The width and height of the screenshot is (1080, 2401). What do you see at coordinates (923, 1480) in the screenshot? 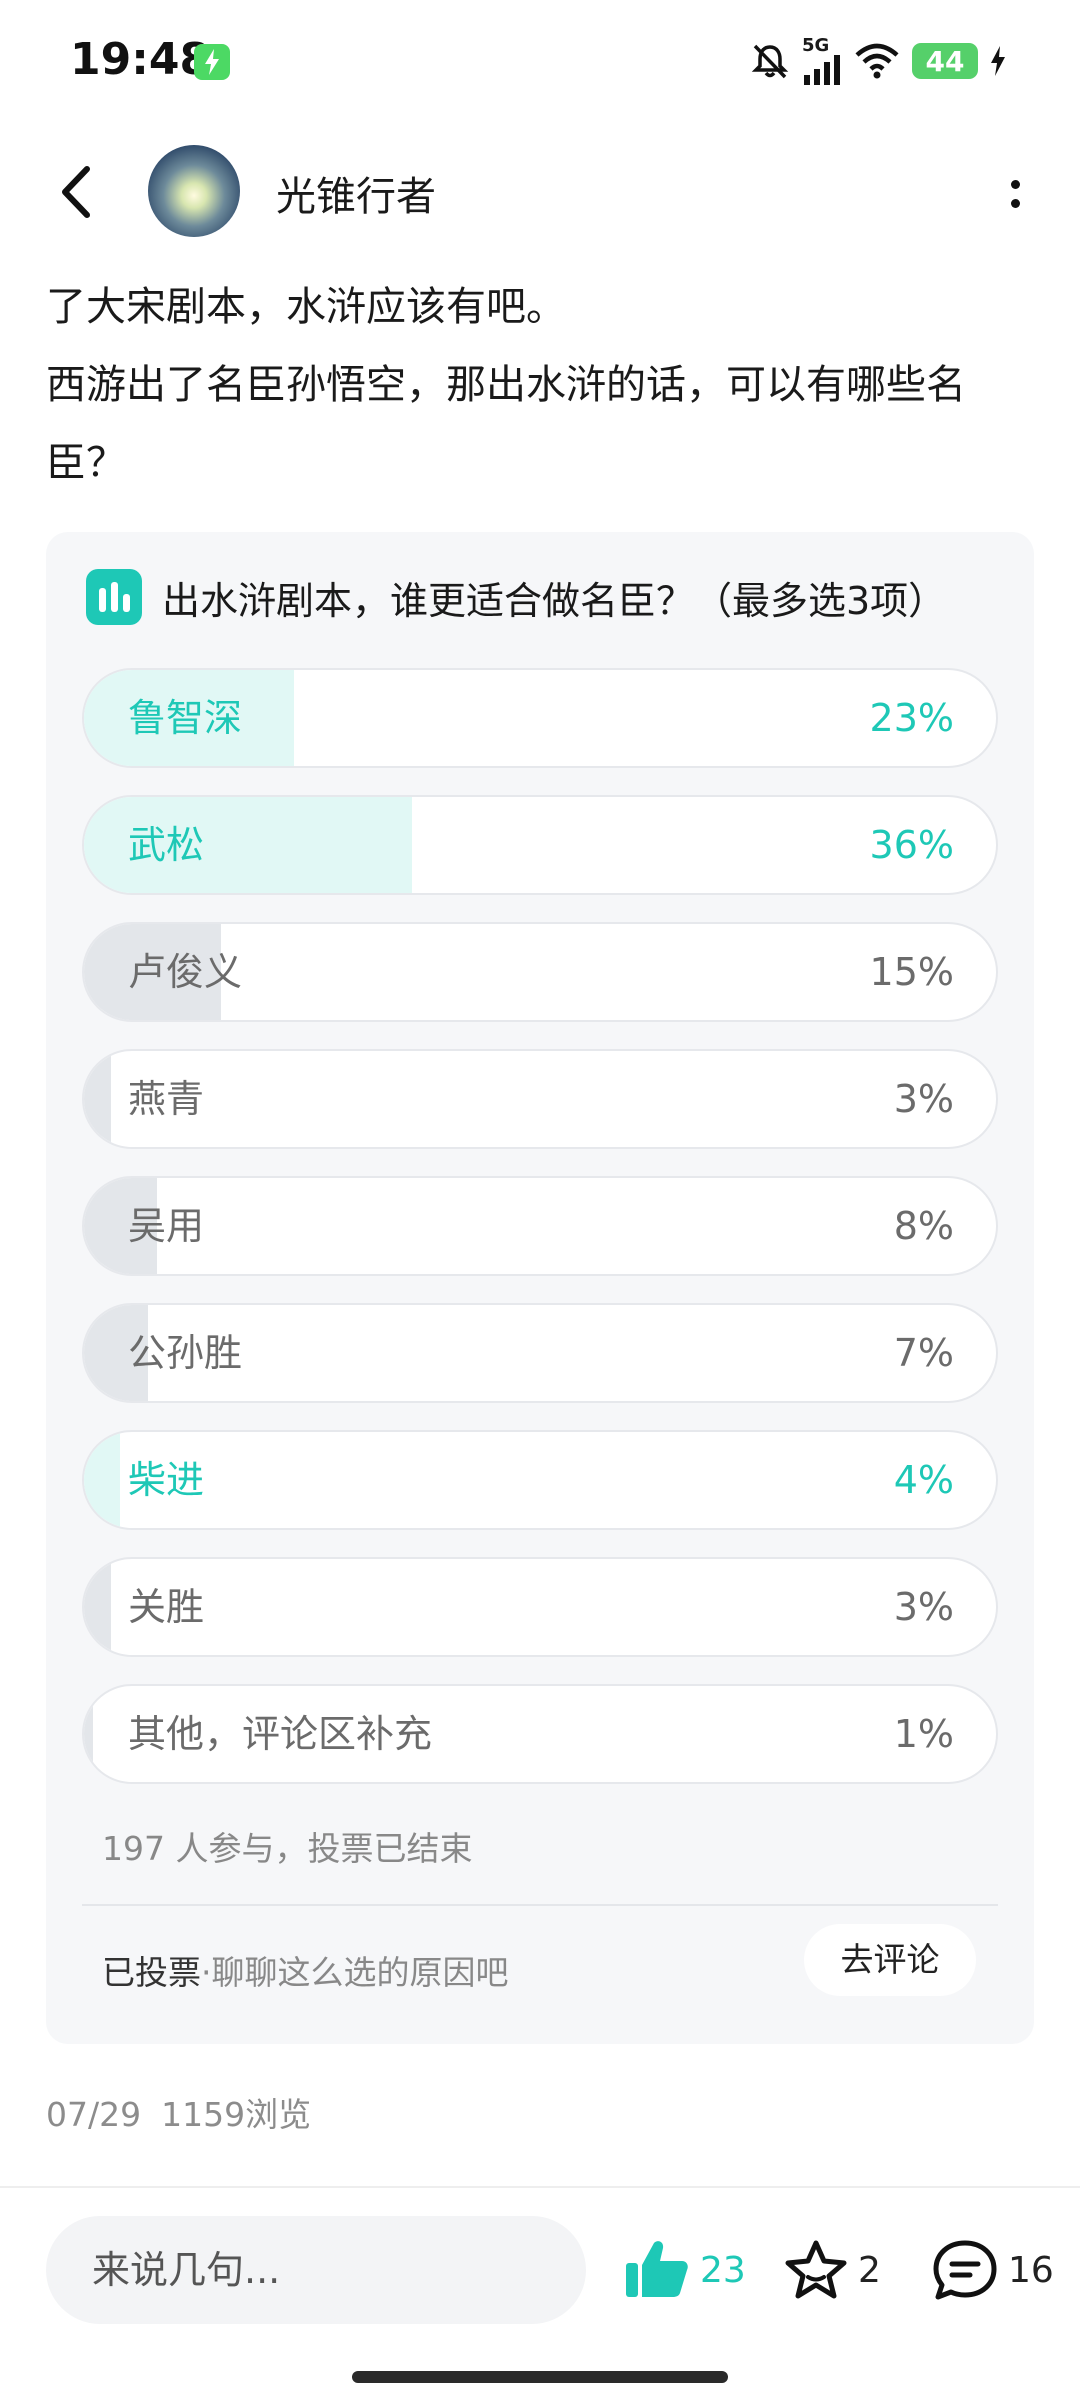
I see `poll-option-percent: 4%` at bounding box center [923, 1480].